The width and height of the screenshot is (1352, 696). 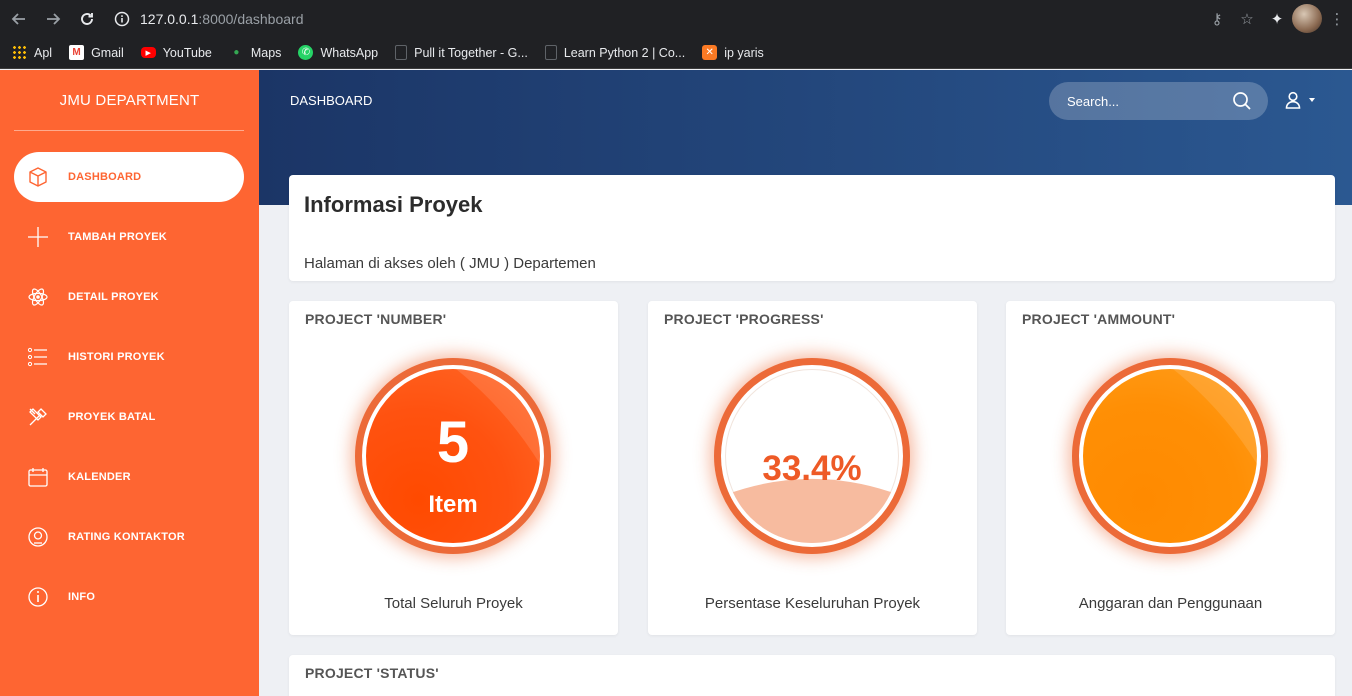 What do you see at coordinates (99, 477) in the screenshot?
I see `sidebar-item-label: KALENDER` at bounding box center [99, 477].